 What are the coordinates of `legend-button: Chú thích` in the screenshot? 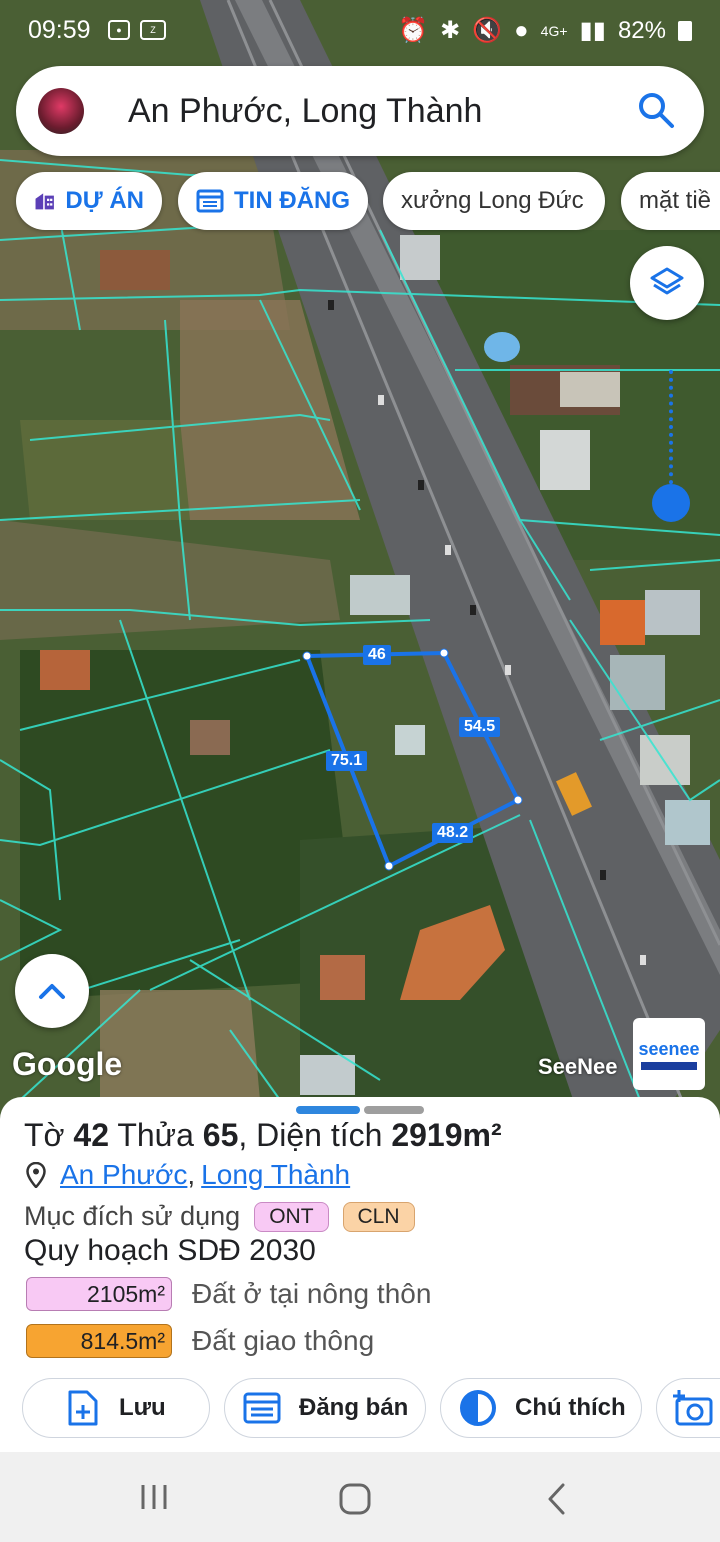 It's located at (541, 1408).